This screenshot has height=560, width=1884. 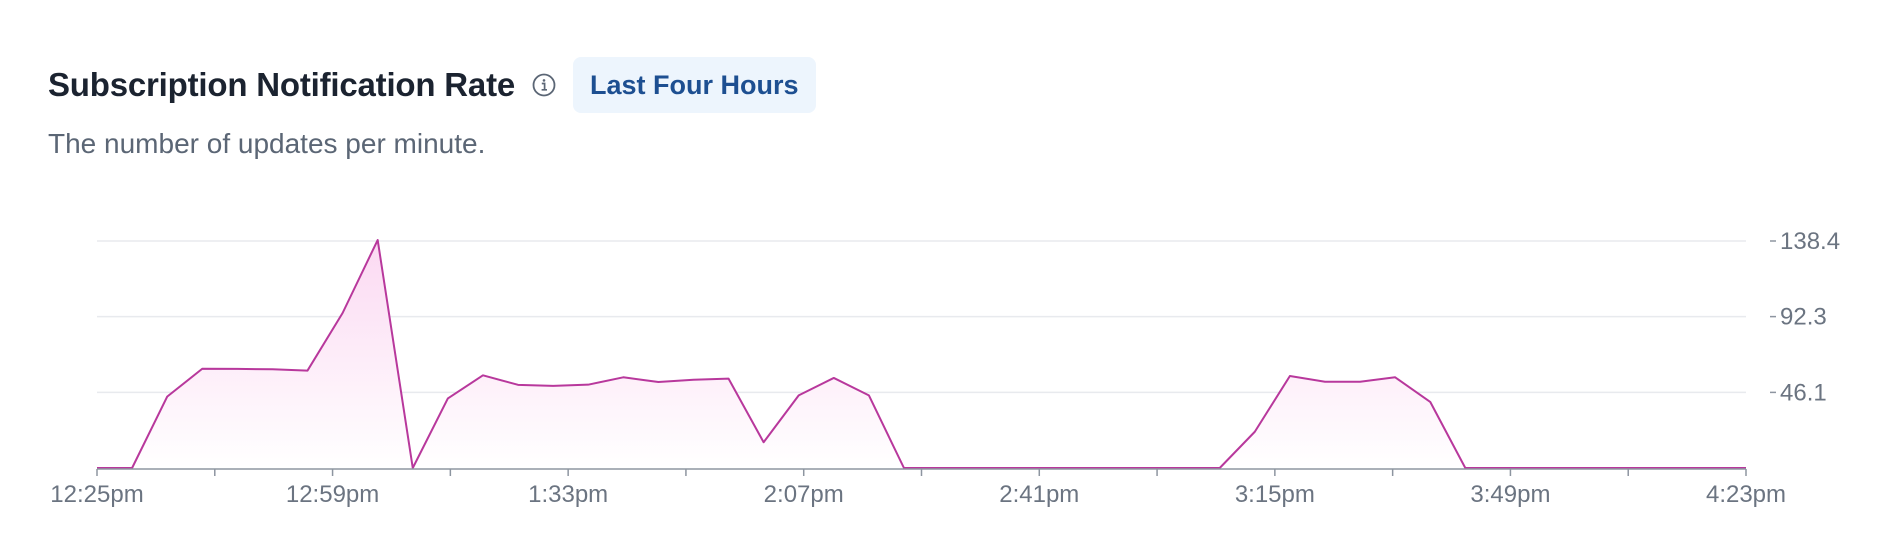 I want to click on x-tick-label: 2:07pm, so click(x=804, y=494).